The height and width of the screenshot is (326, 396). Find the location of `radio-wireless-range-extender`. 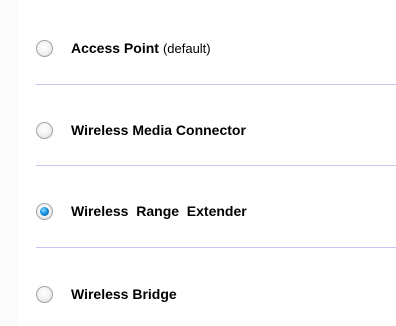

radio-wireless-range-extender is located at coordinates (44, 211).